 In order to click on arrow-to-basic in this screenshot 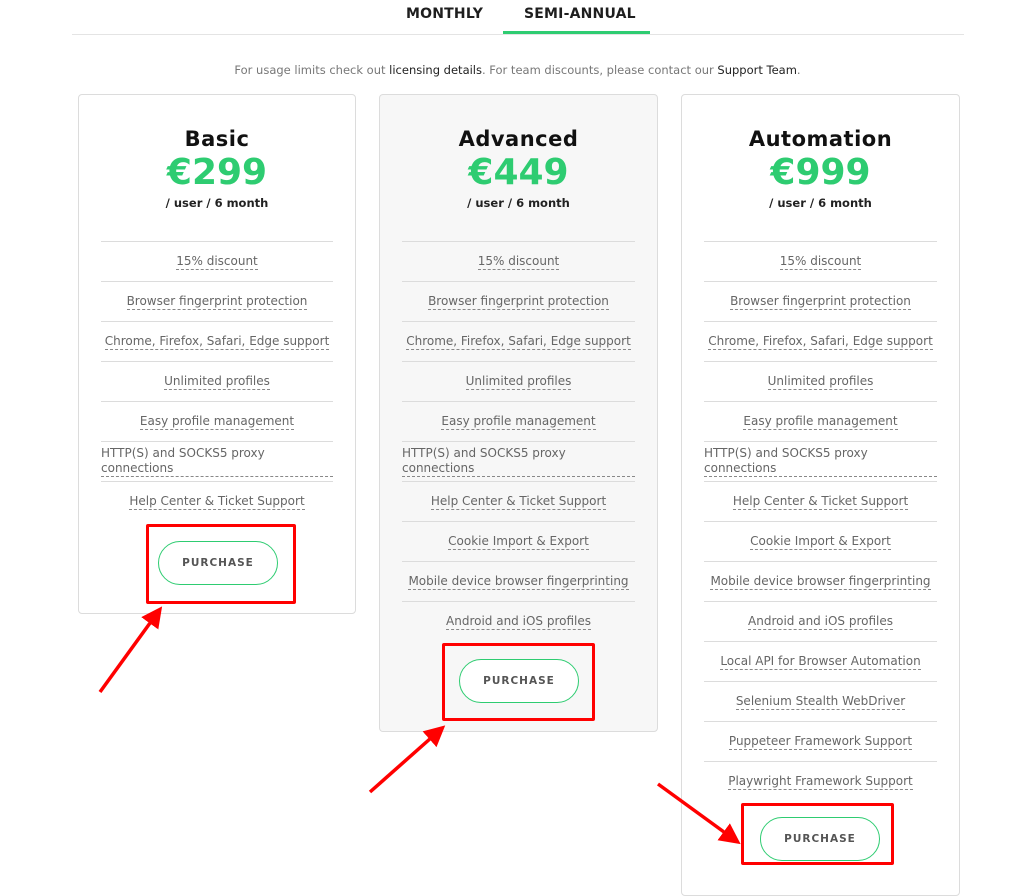, I will do `click(130, 650)`.